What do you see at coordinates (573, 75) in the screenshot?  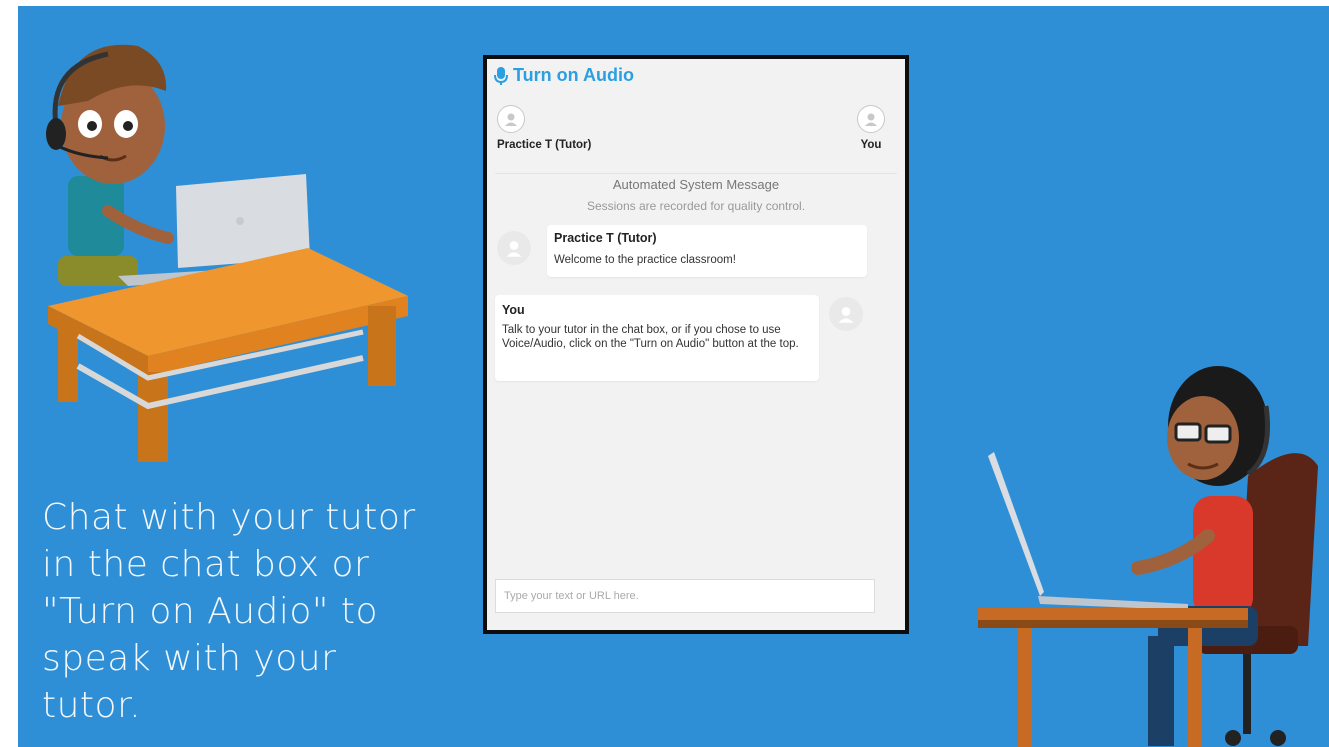 I see `turn-on-audio-label: Turn on Audio` at bounding box center [573, 75].